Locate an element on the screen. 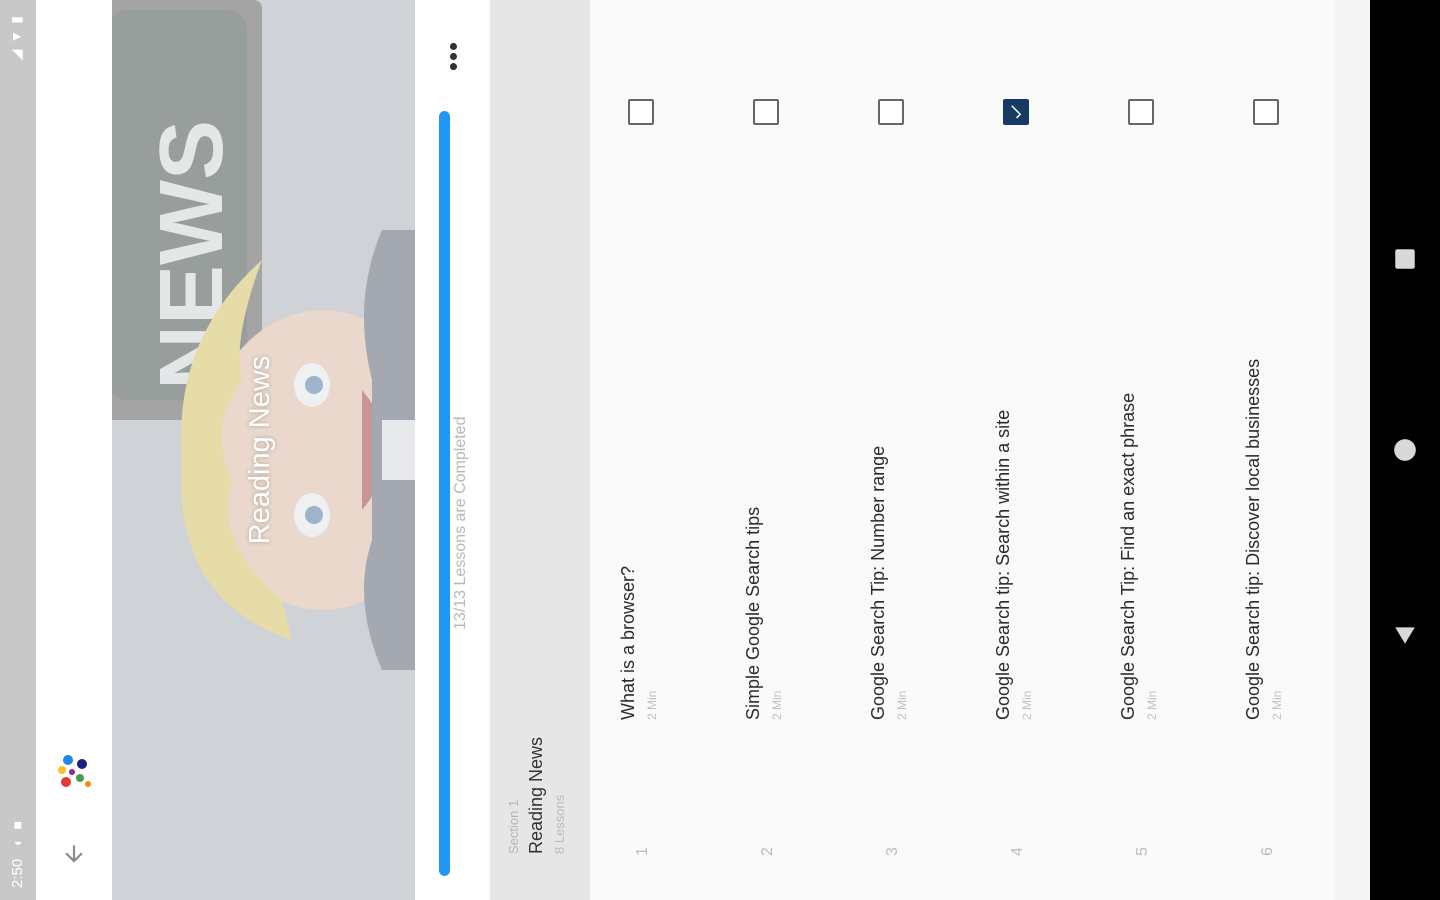  progress-fill is located at coordinates (444, 493).